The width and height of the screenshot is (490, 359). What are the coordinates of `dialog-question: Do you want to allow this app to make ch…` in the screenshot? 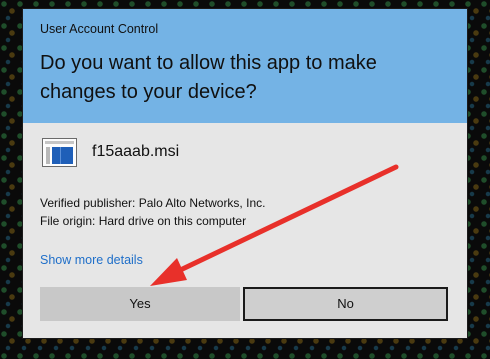 It's located at (208, 77).